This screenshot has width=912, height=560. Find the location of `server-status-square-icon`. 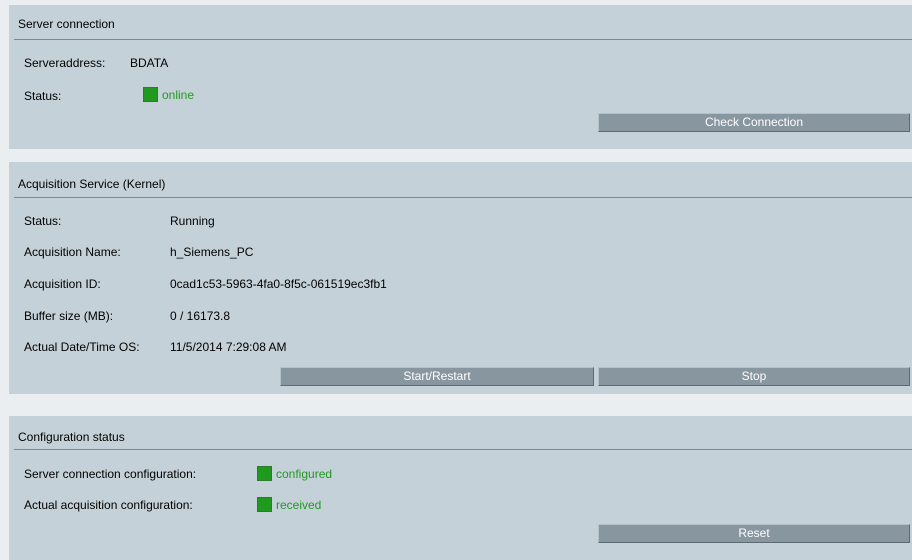

server-status-square-icon is located at coordinates (150, 94).